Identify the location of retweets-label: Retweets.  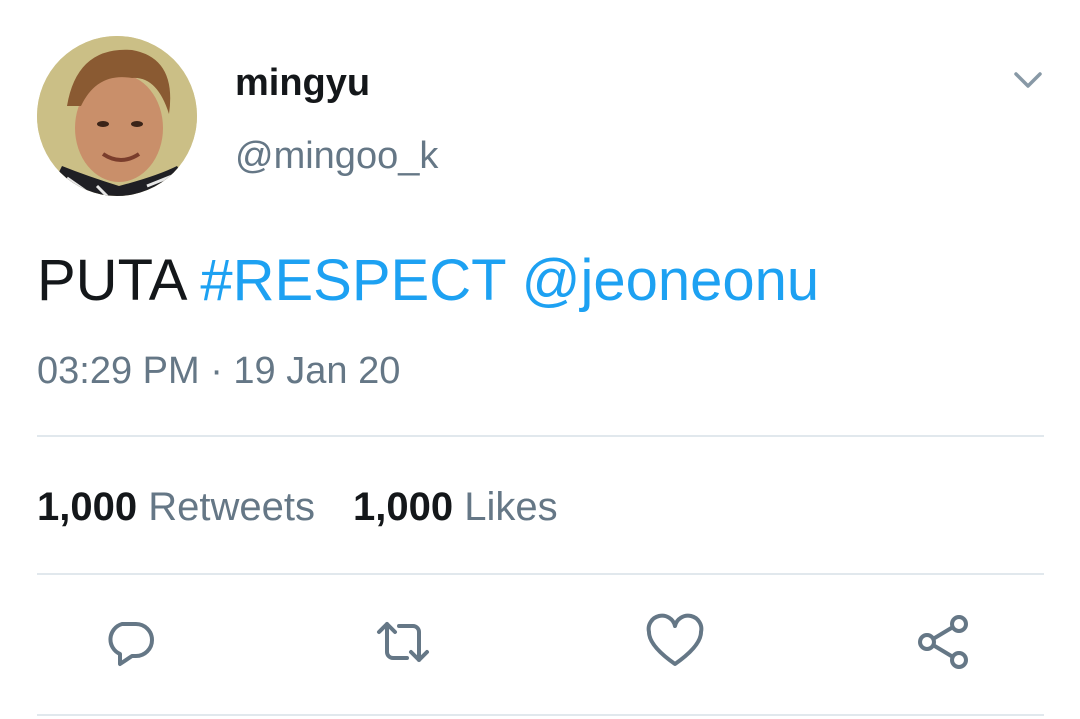
(231, 507).